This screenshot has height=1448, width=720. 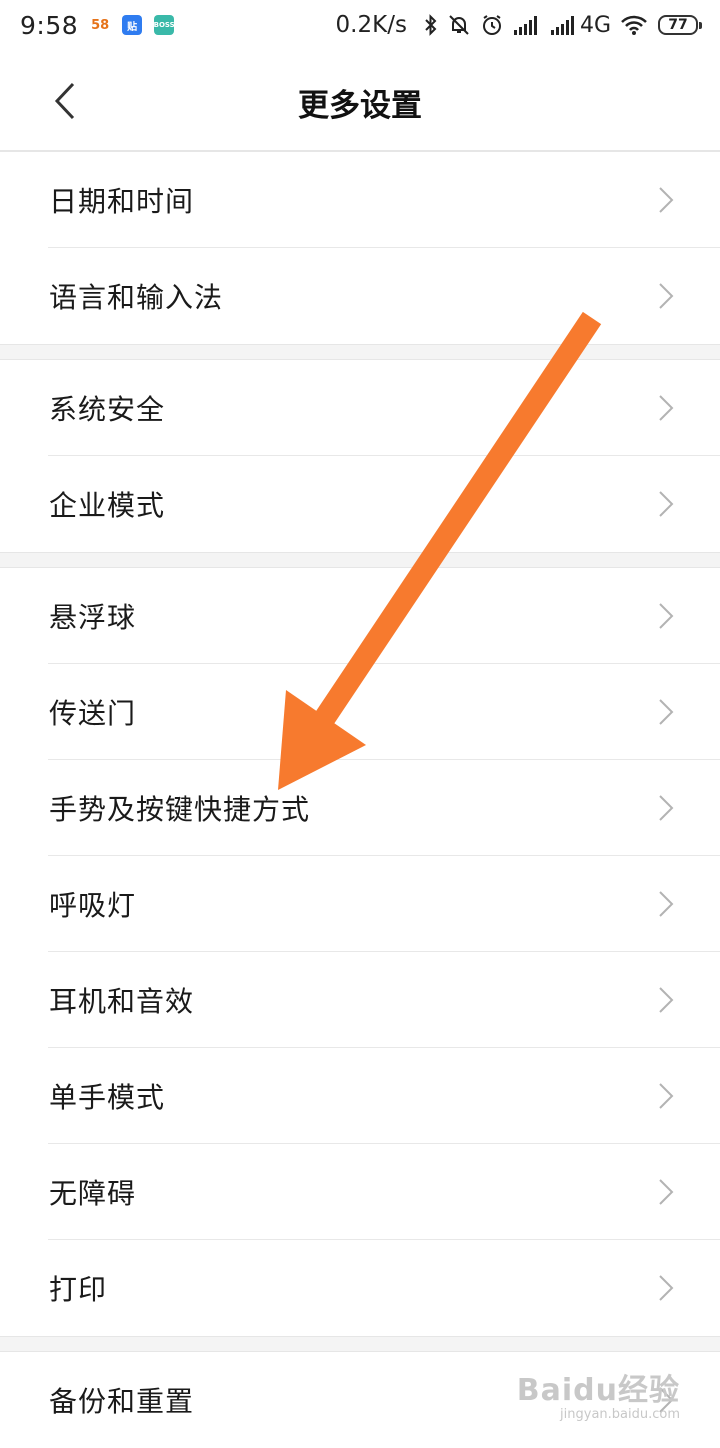 I want to click on item-label: 悬浮球, so click(x=93, y=617).